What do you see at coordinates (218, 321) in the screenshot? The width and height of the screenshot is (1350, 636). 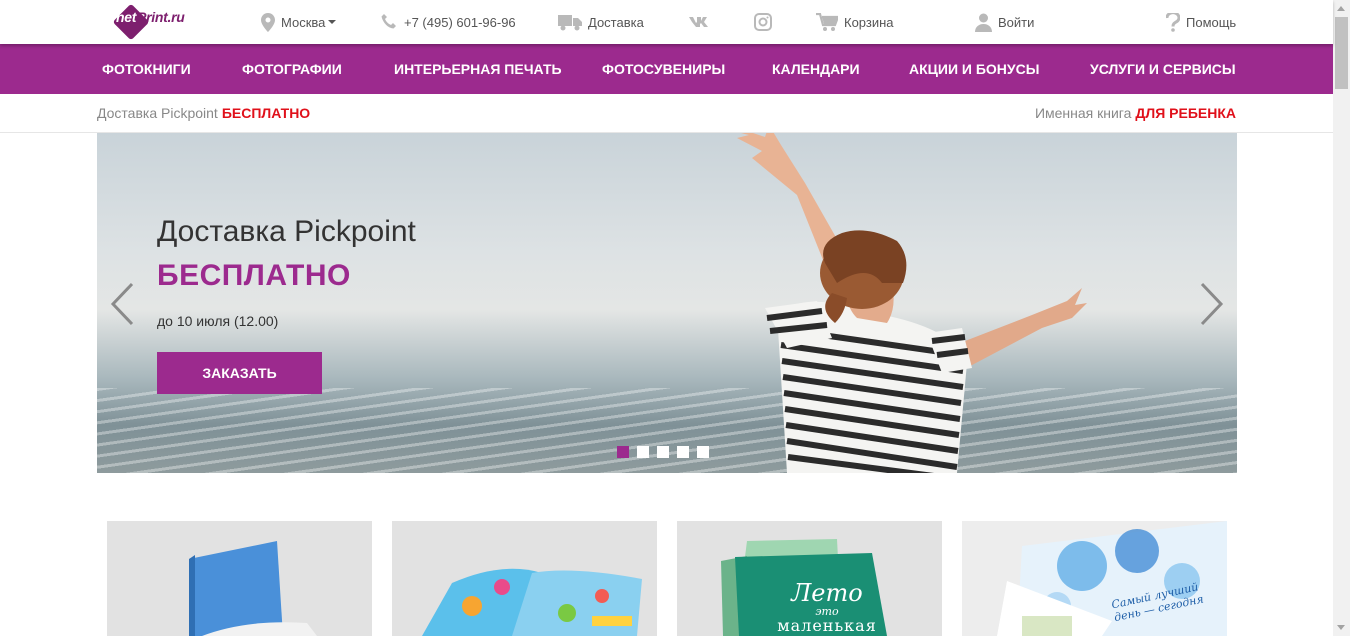 I see `hero-note: до 10 июля (12.00)` at bounding box center [218, 321].